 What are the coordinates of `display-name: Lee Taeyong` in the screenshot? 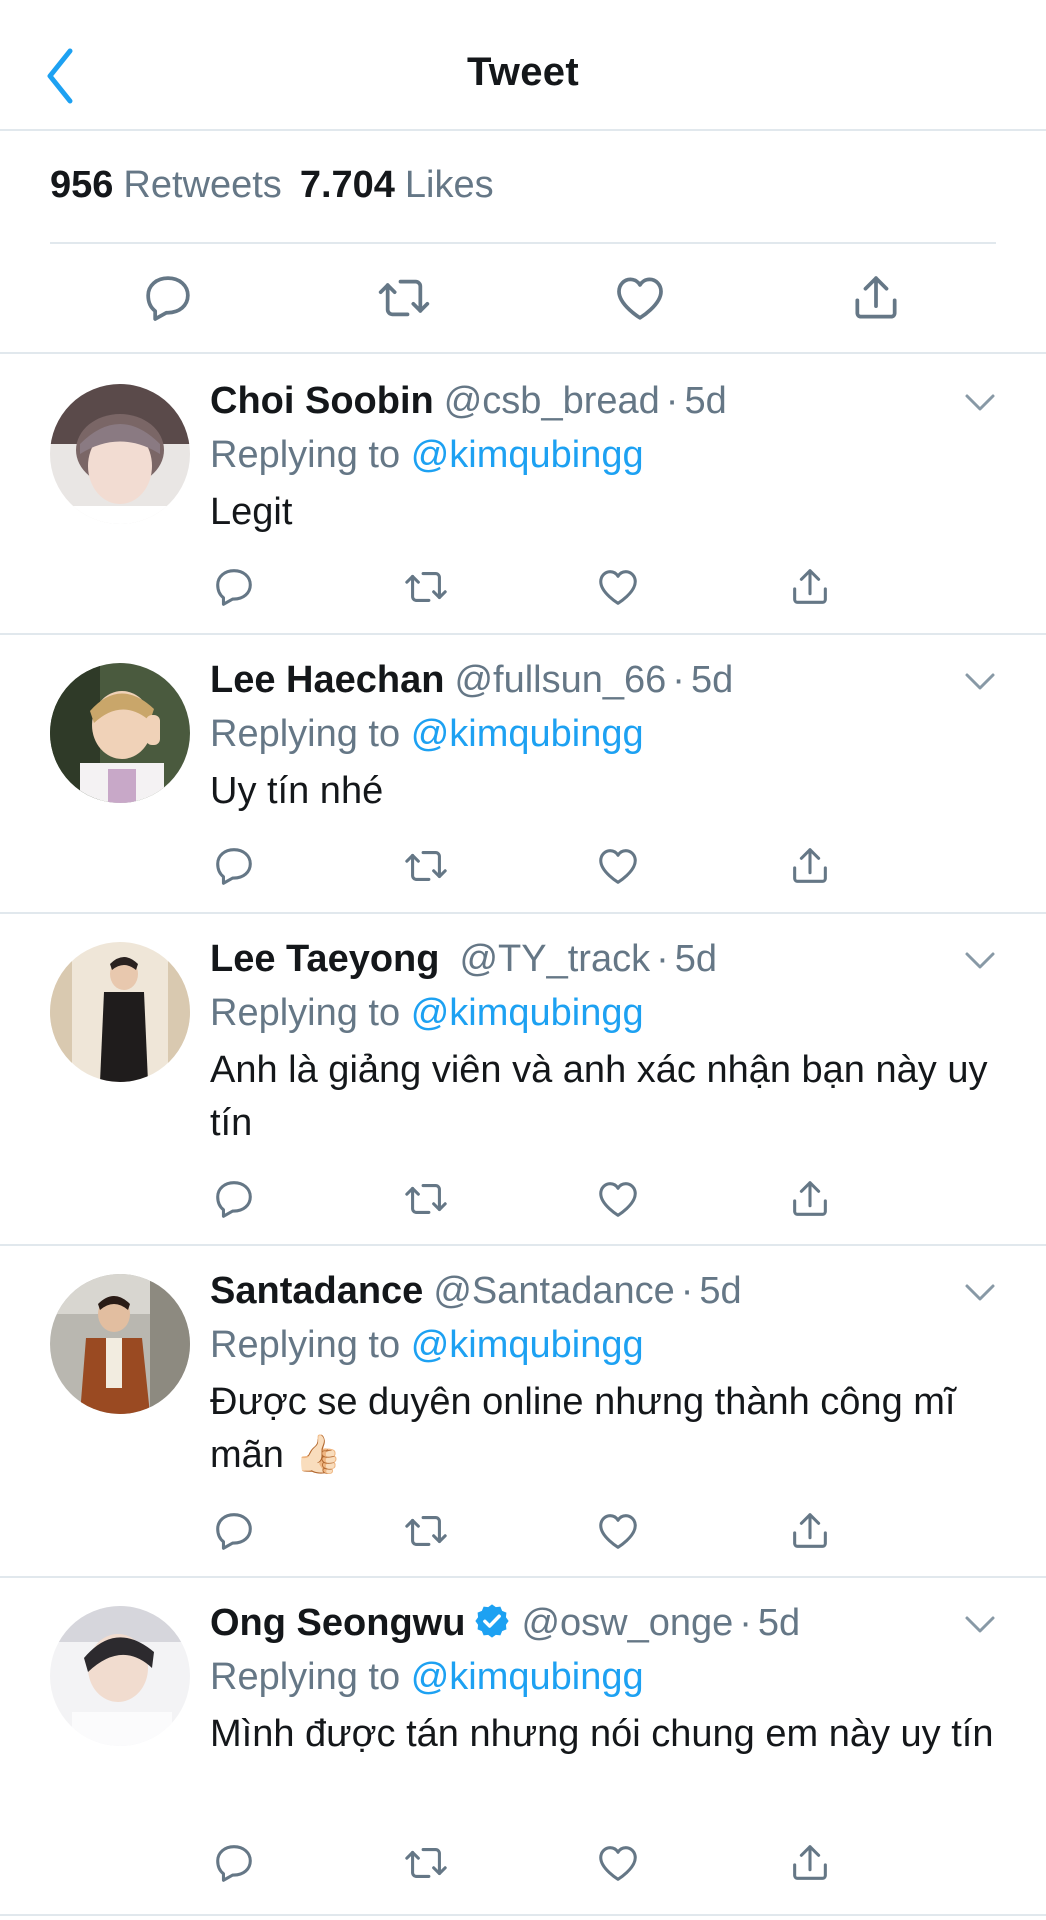 It's located at (324, 959).